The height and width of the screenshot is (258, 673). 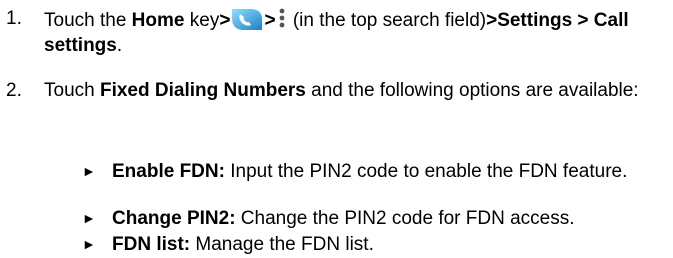 I want to click on home-key-label: Home, so click(x=158, y=20).